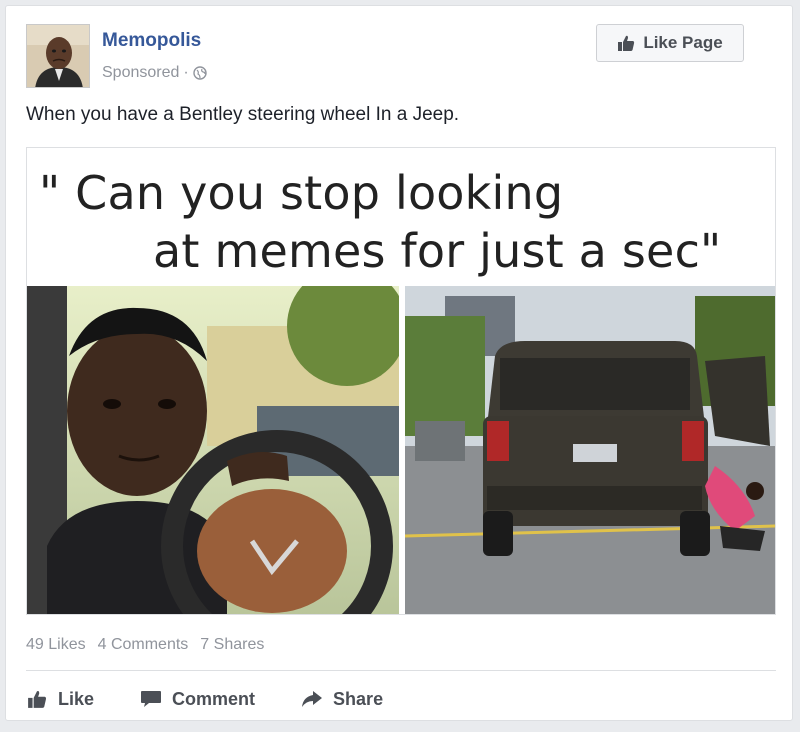 This screenshot has height=732, width=800. Describe the element at coordinates (151, 41) in the screenshot. I see `page-name-link: Memopolis` at that location.